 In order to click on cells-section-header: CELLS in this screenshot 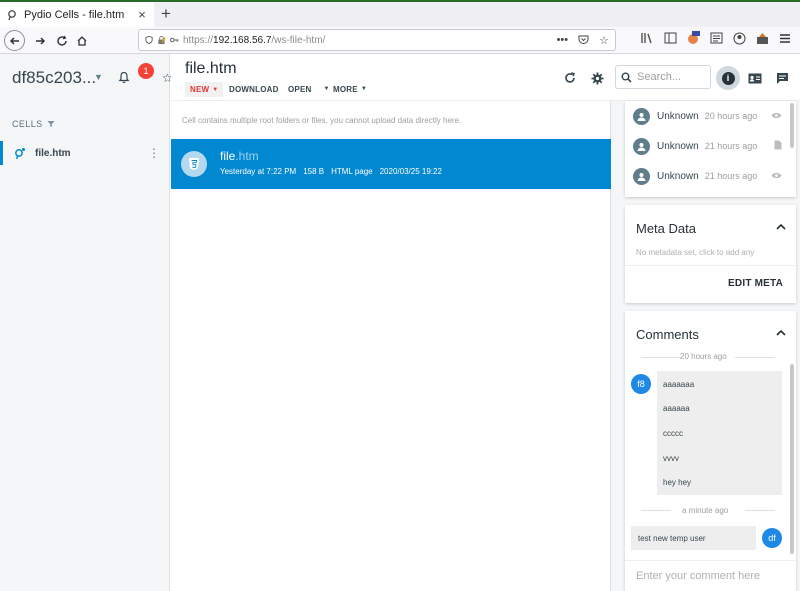, I will do `click(33, 124)`.